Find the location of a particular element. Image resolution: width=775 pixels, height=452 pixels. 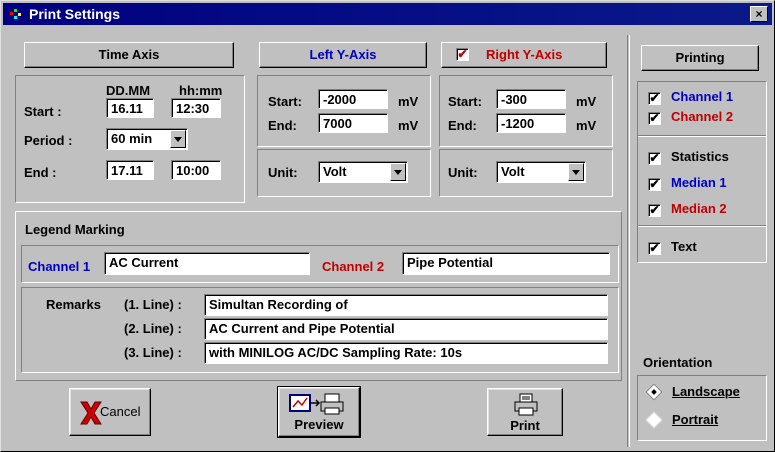

printer-icon is located at coordinates (526, 404).